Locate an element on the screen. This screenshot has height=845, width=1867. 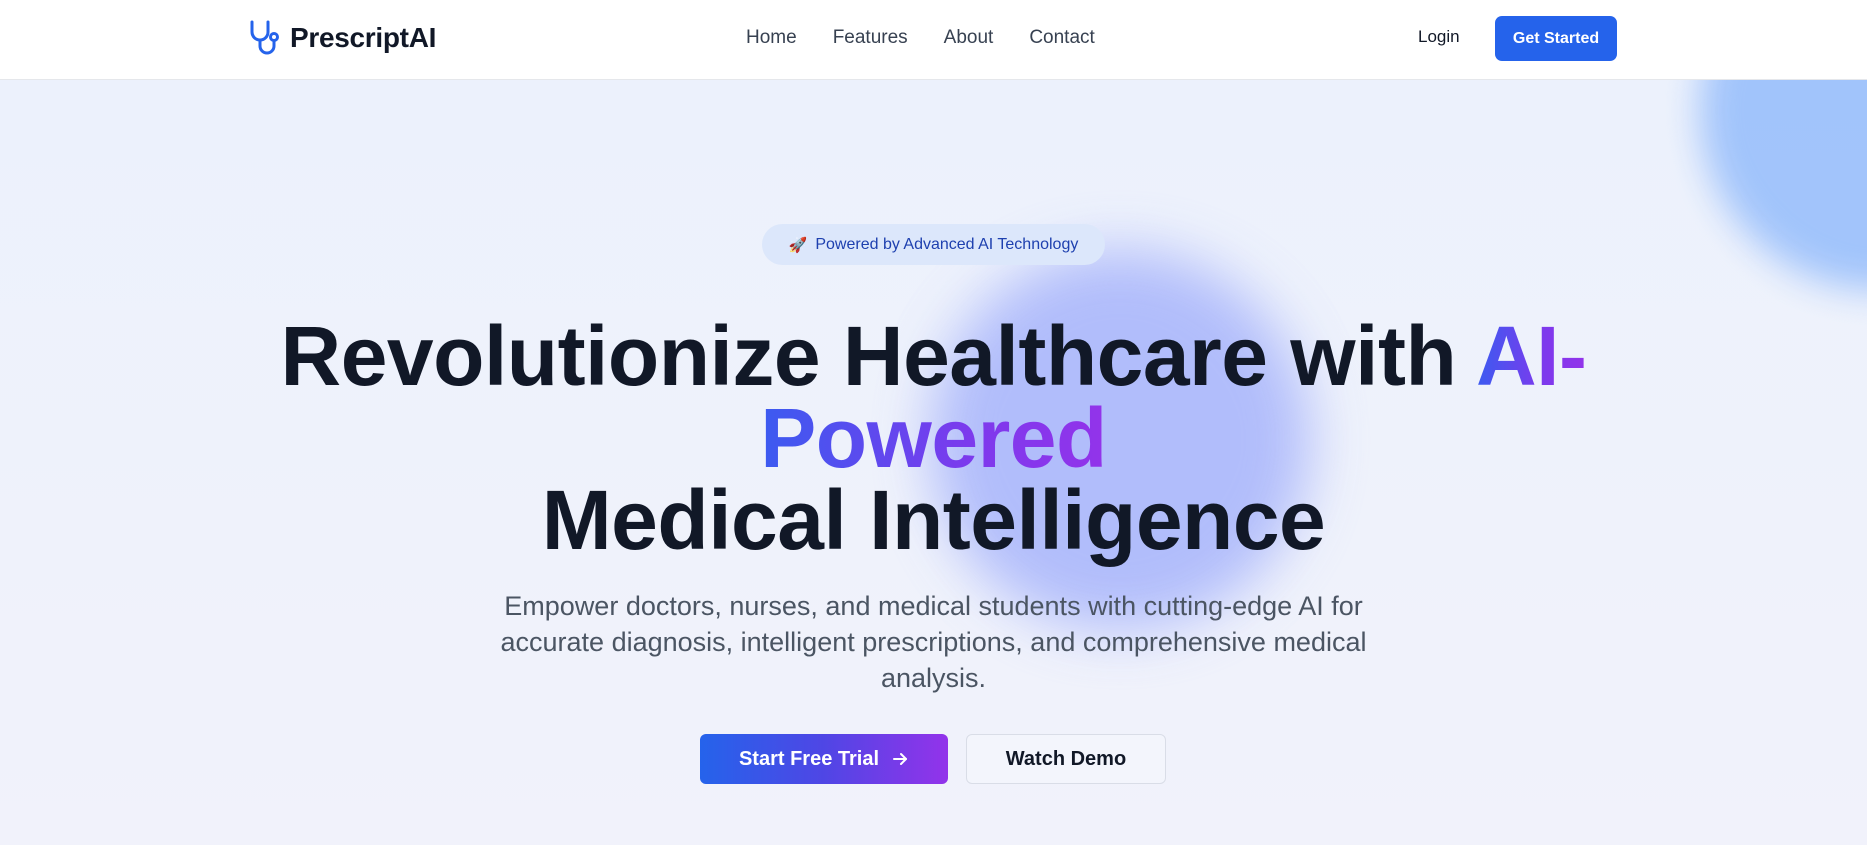
login-link: Login is located at coordinates (1439, 37).